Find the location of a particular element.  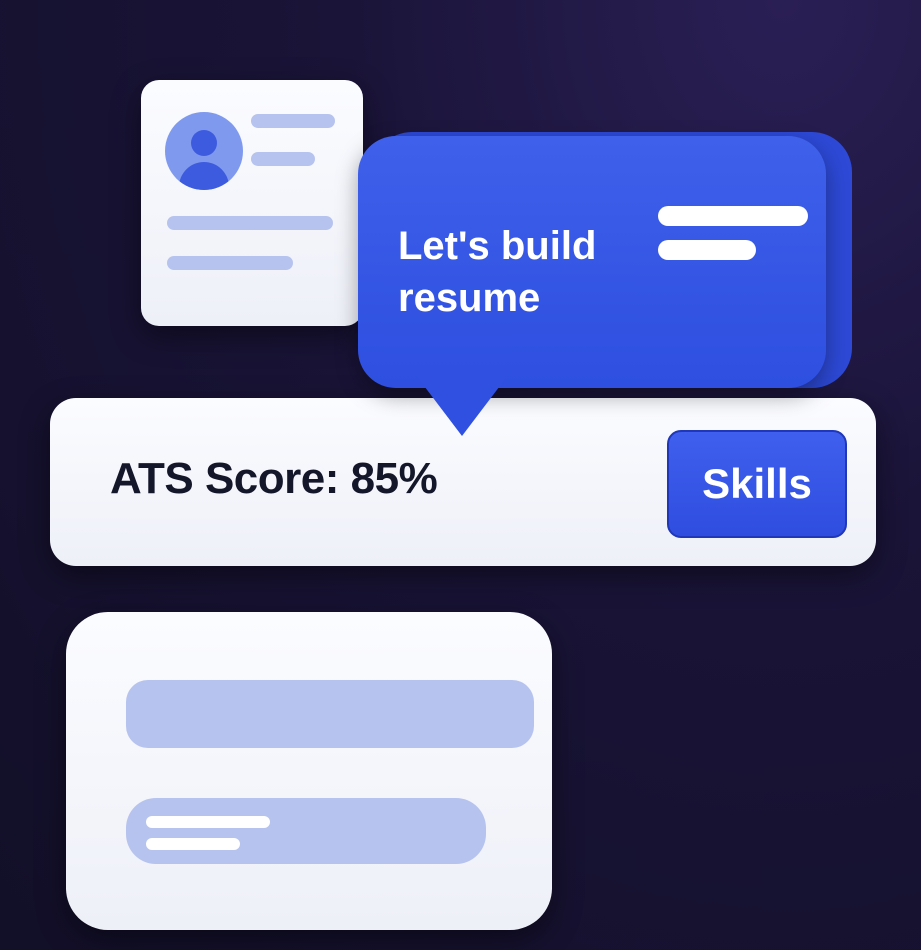

profile-card is located at coordinates (252, 203).